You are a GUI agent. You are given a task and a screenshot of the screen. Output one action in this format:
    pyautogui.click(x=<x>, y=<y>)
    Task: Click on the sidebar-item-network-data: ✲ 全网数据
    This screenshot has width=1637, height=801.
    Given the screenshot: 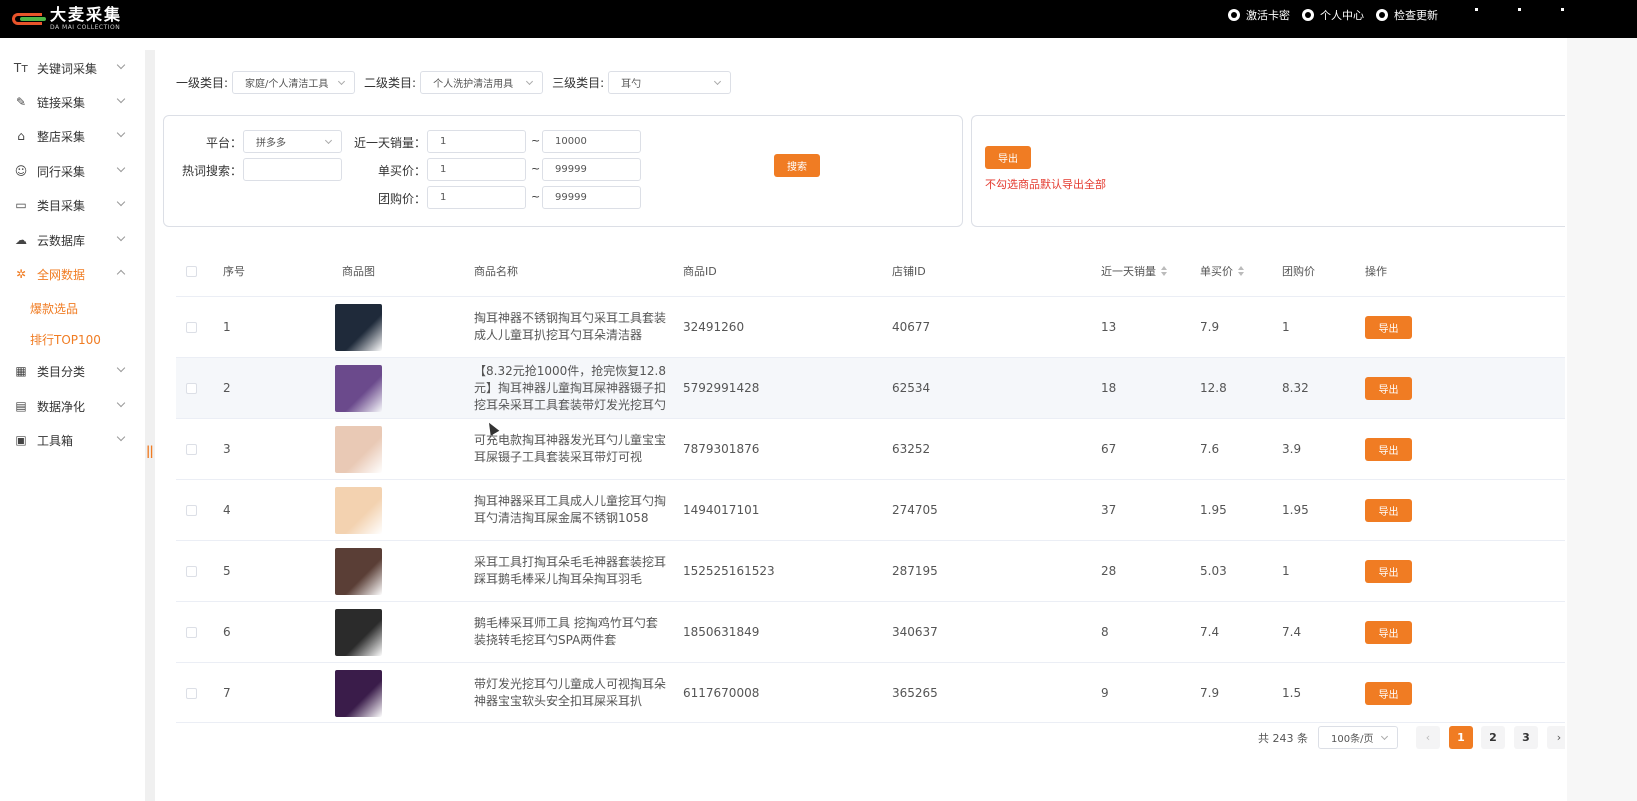 What is the action you would take?
    pyautogui.click(x=70, y=274)
    